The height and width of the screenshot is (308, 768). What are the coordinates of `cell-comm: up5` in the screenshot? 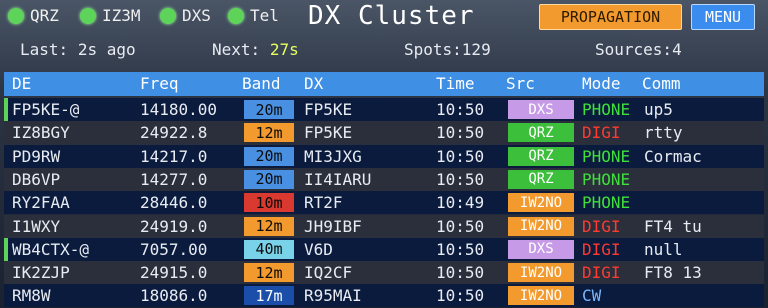 It's located at (658, 109).